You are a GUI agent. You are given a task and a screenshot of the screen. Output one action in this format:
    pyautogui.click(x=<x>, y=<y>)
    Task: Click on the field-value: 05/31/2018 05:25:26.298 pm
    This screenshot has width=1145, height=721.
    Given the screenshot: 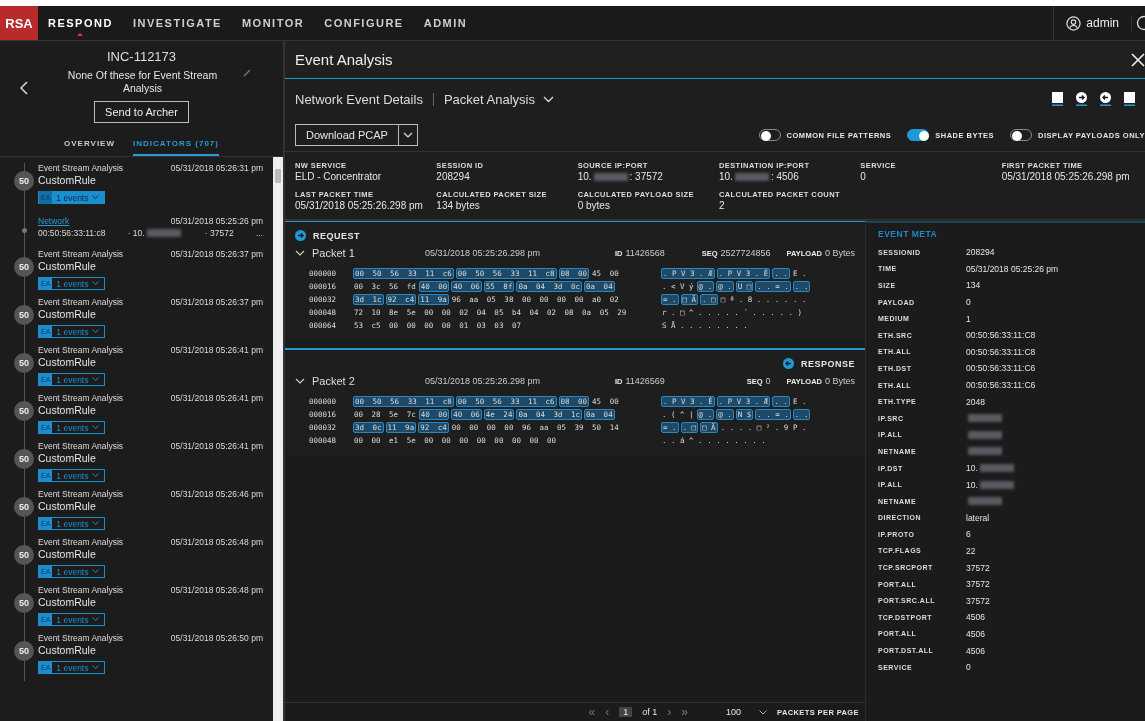 What is the action you would take?
    pyautogui.click(x=1066, y=176)
    